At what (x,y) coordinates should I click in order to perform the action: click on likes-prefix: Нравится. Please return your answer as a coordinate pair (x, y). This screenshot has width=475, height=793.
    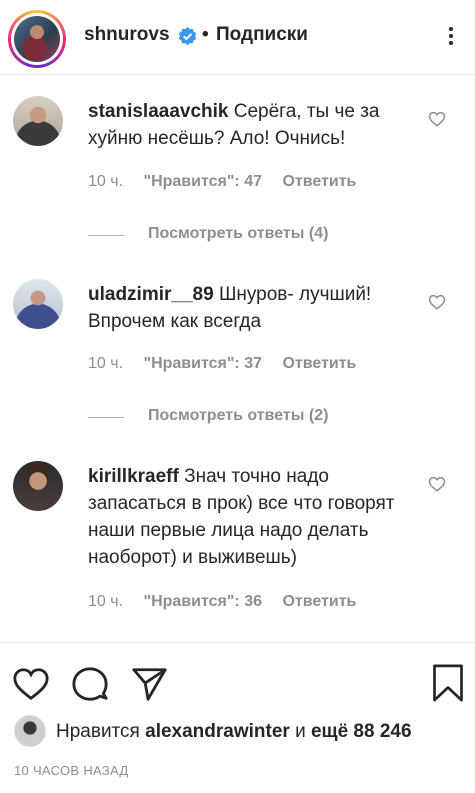
    Looking at the image, I should click on (101, 731).